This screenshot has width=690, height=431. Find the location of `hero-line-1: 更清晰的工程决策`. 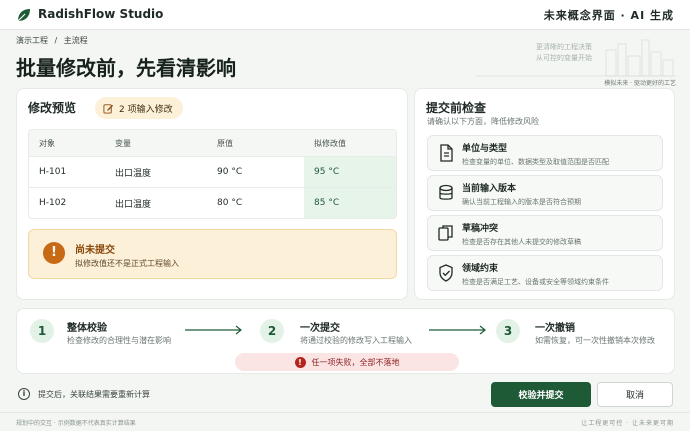

hero-line-1: 更清晰的工程决策 is located at coordinates (564, 47).